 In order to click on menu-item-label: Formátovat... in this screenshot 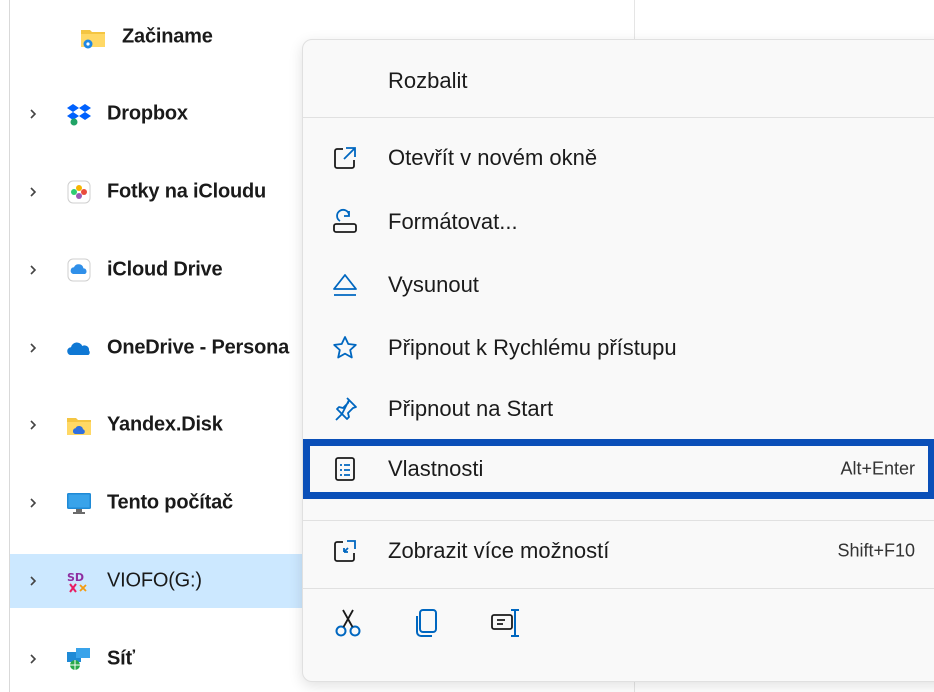, I will do `click(453, 221)`.